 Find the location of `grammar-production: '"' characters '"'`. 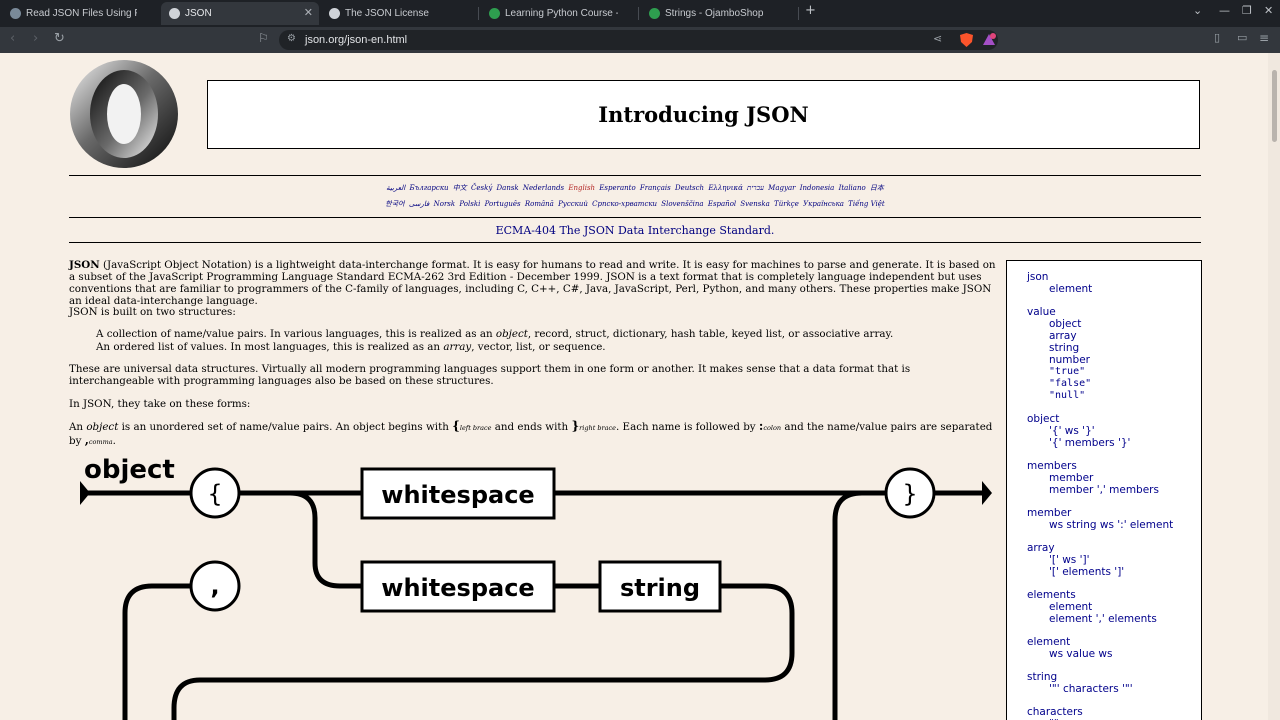

grammar-production: '"' characters '"' is located at coordinates (1091, 689).